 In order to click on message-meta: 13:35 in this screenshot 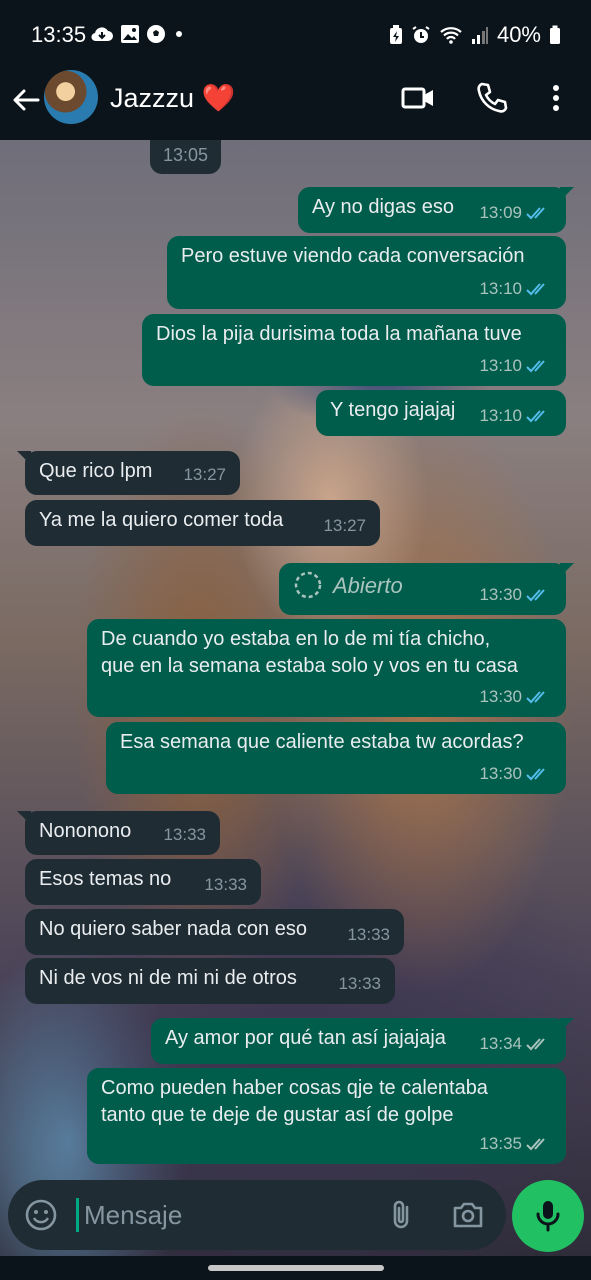, I will do `click(515, 1143)`.